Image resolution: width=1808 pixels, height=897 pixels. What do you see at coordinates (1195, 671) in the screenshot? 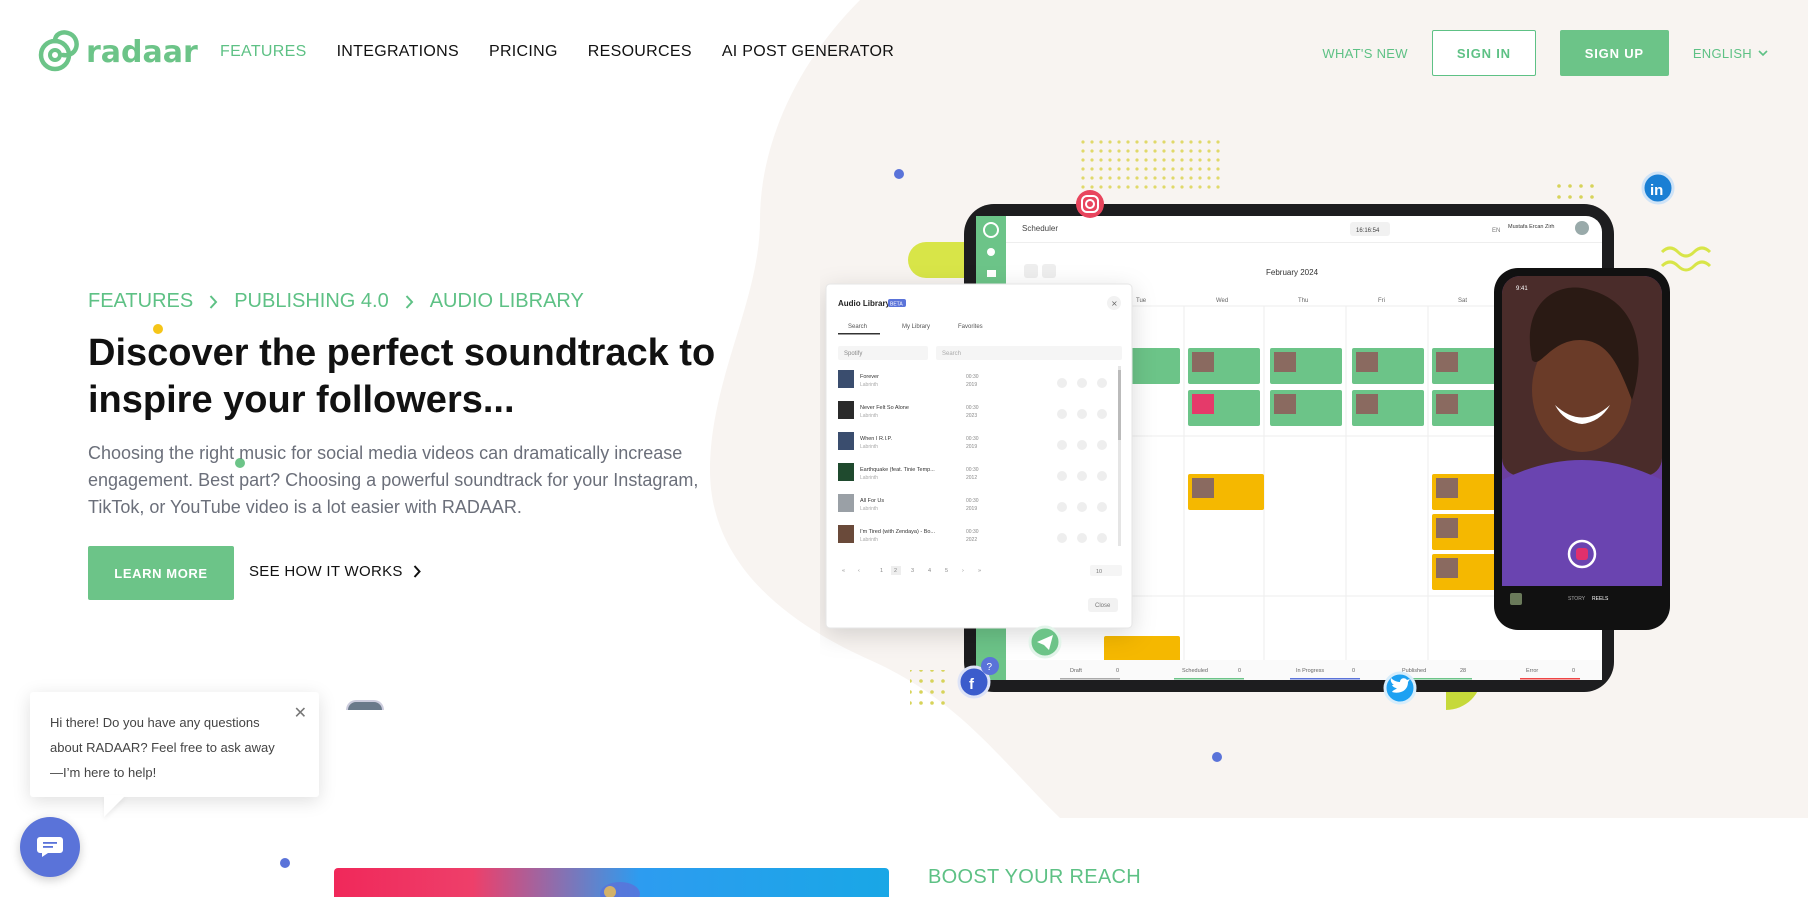
I see `status-scheduled: Scheduled` at bounding box center [1195, 671].